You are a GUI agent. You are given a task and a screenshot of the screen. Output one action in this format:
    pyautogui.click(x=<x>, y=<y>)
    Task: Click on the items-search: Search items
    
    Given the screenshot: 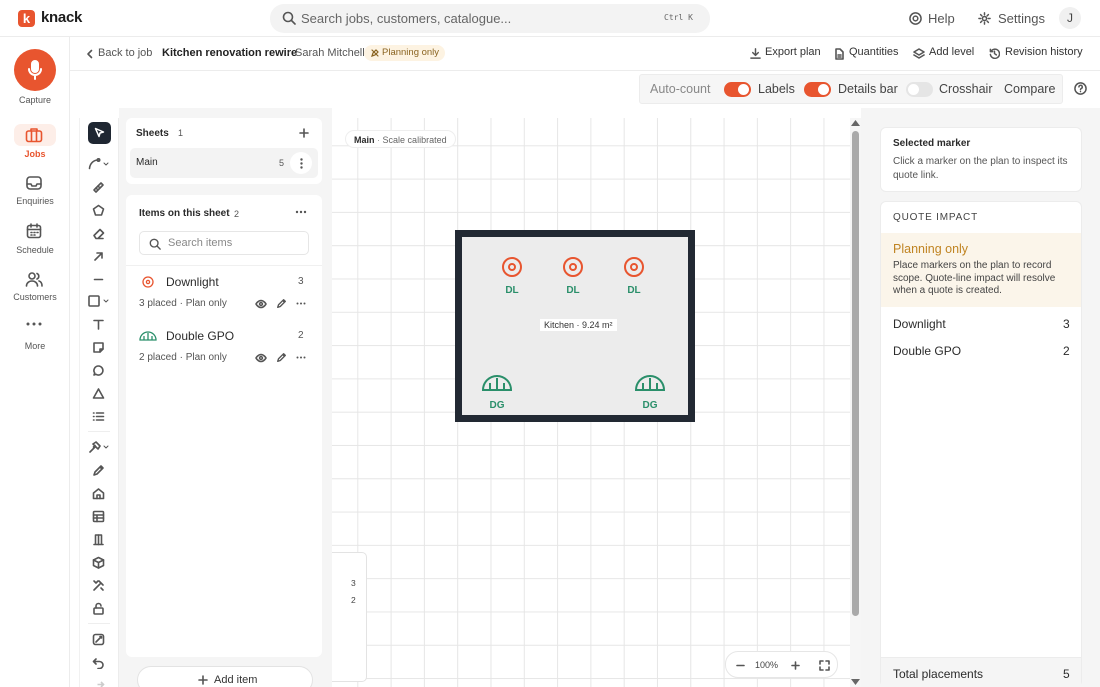 What is the action you would take?
    pyautogui.click(x=224, y=243)
    